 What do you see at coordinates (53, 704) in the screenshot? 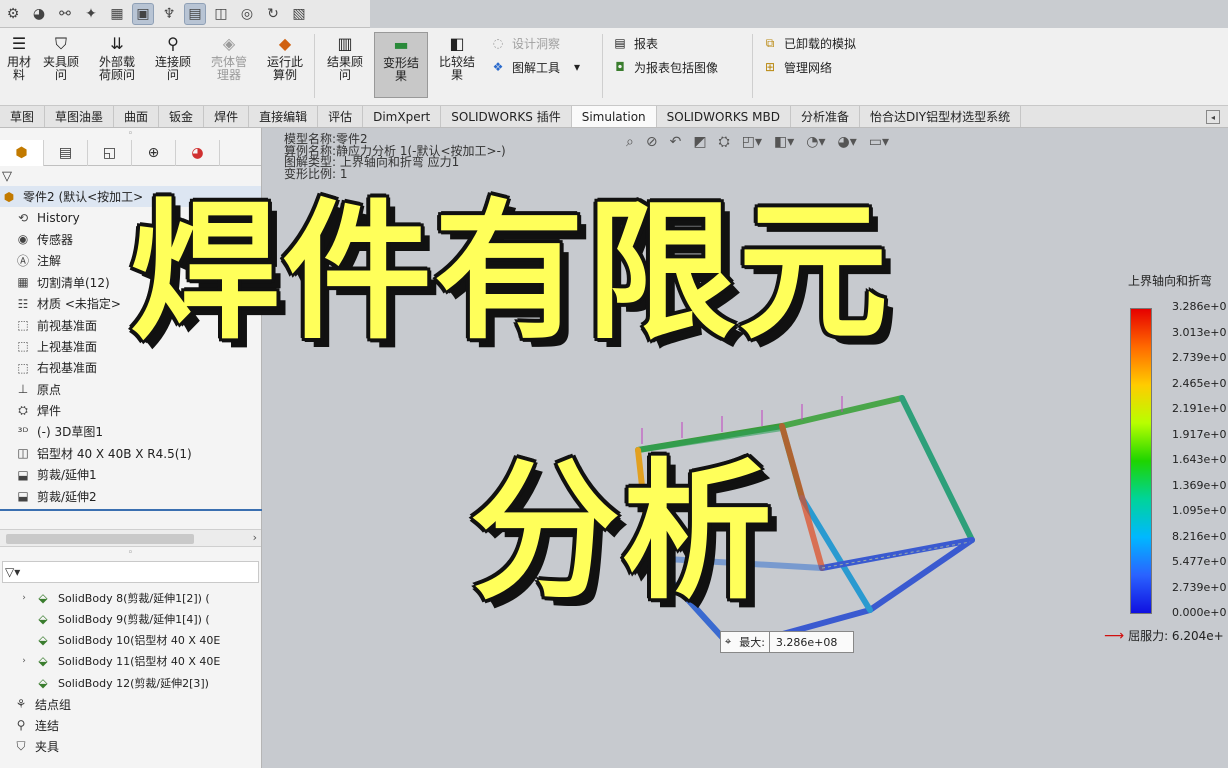
I see `simulation-group-label: 结点组` at bounding box center [53, 704].